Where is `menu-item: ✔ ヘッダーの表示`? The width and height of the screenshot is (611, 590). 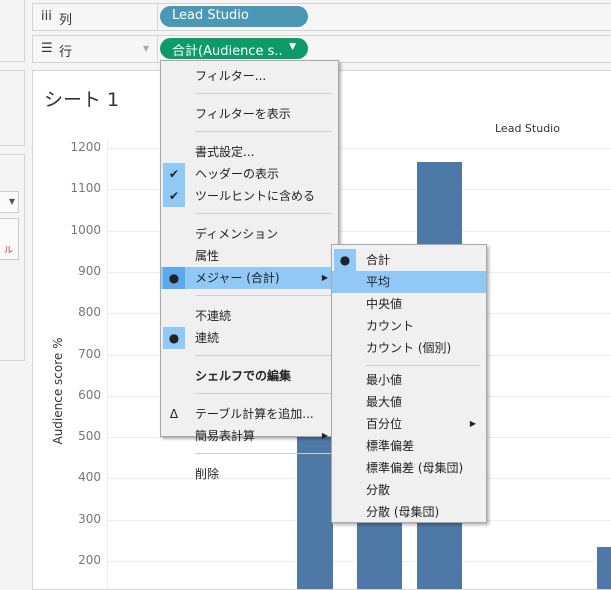
menu-item: ✔ ヘッダーの表示 is located at coordinates (249, 174).